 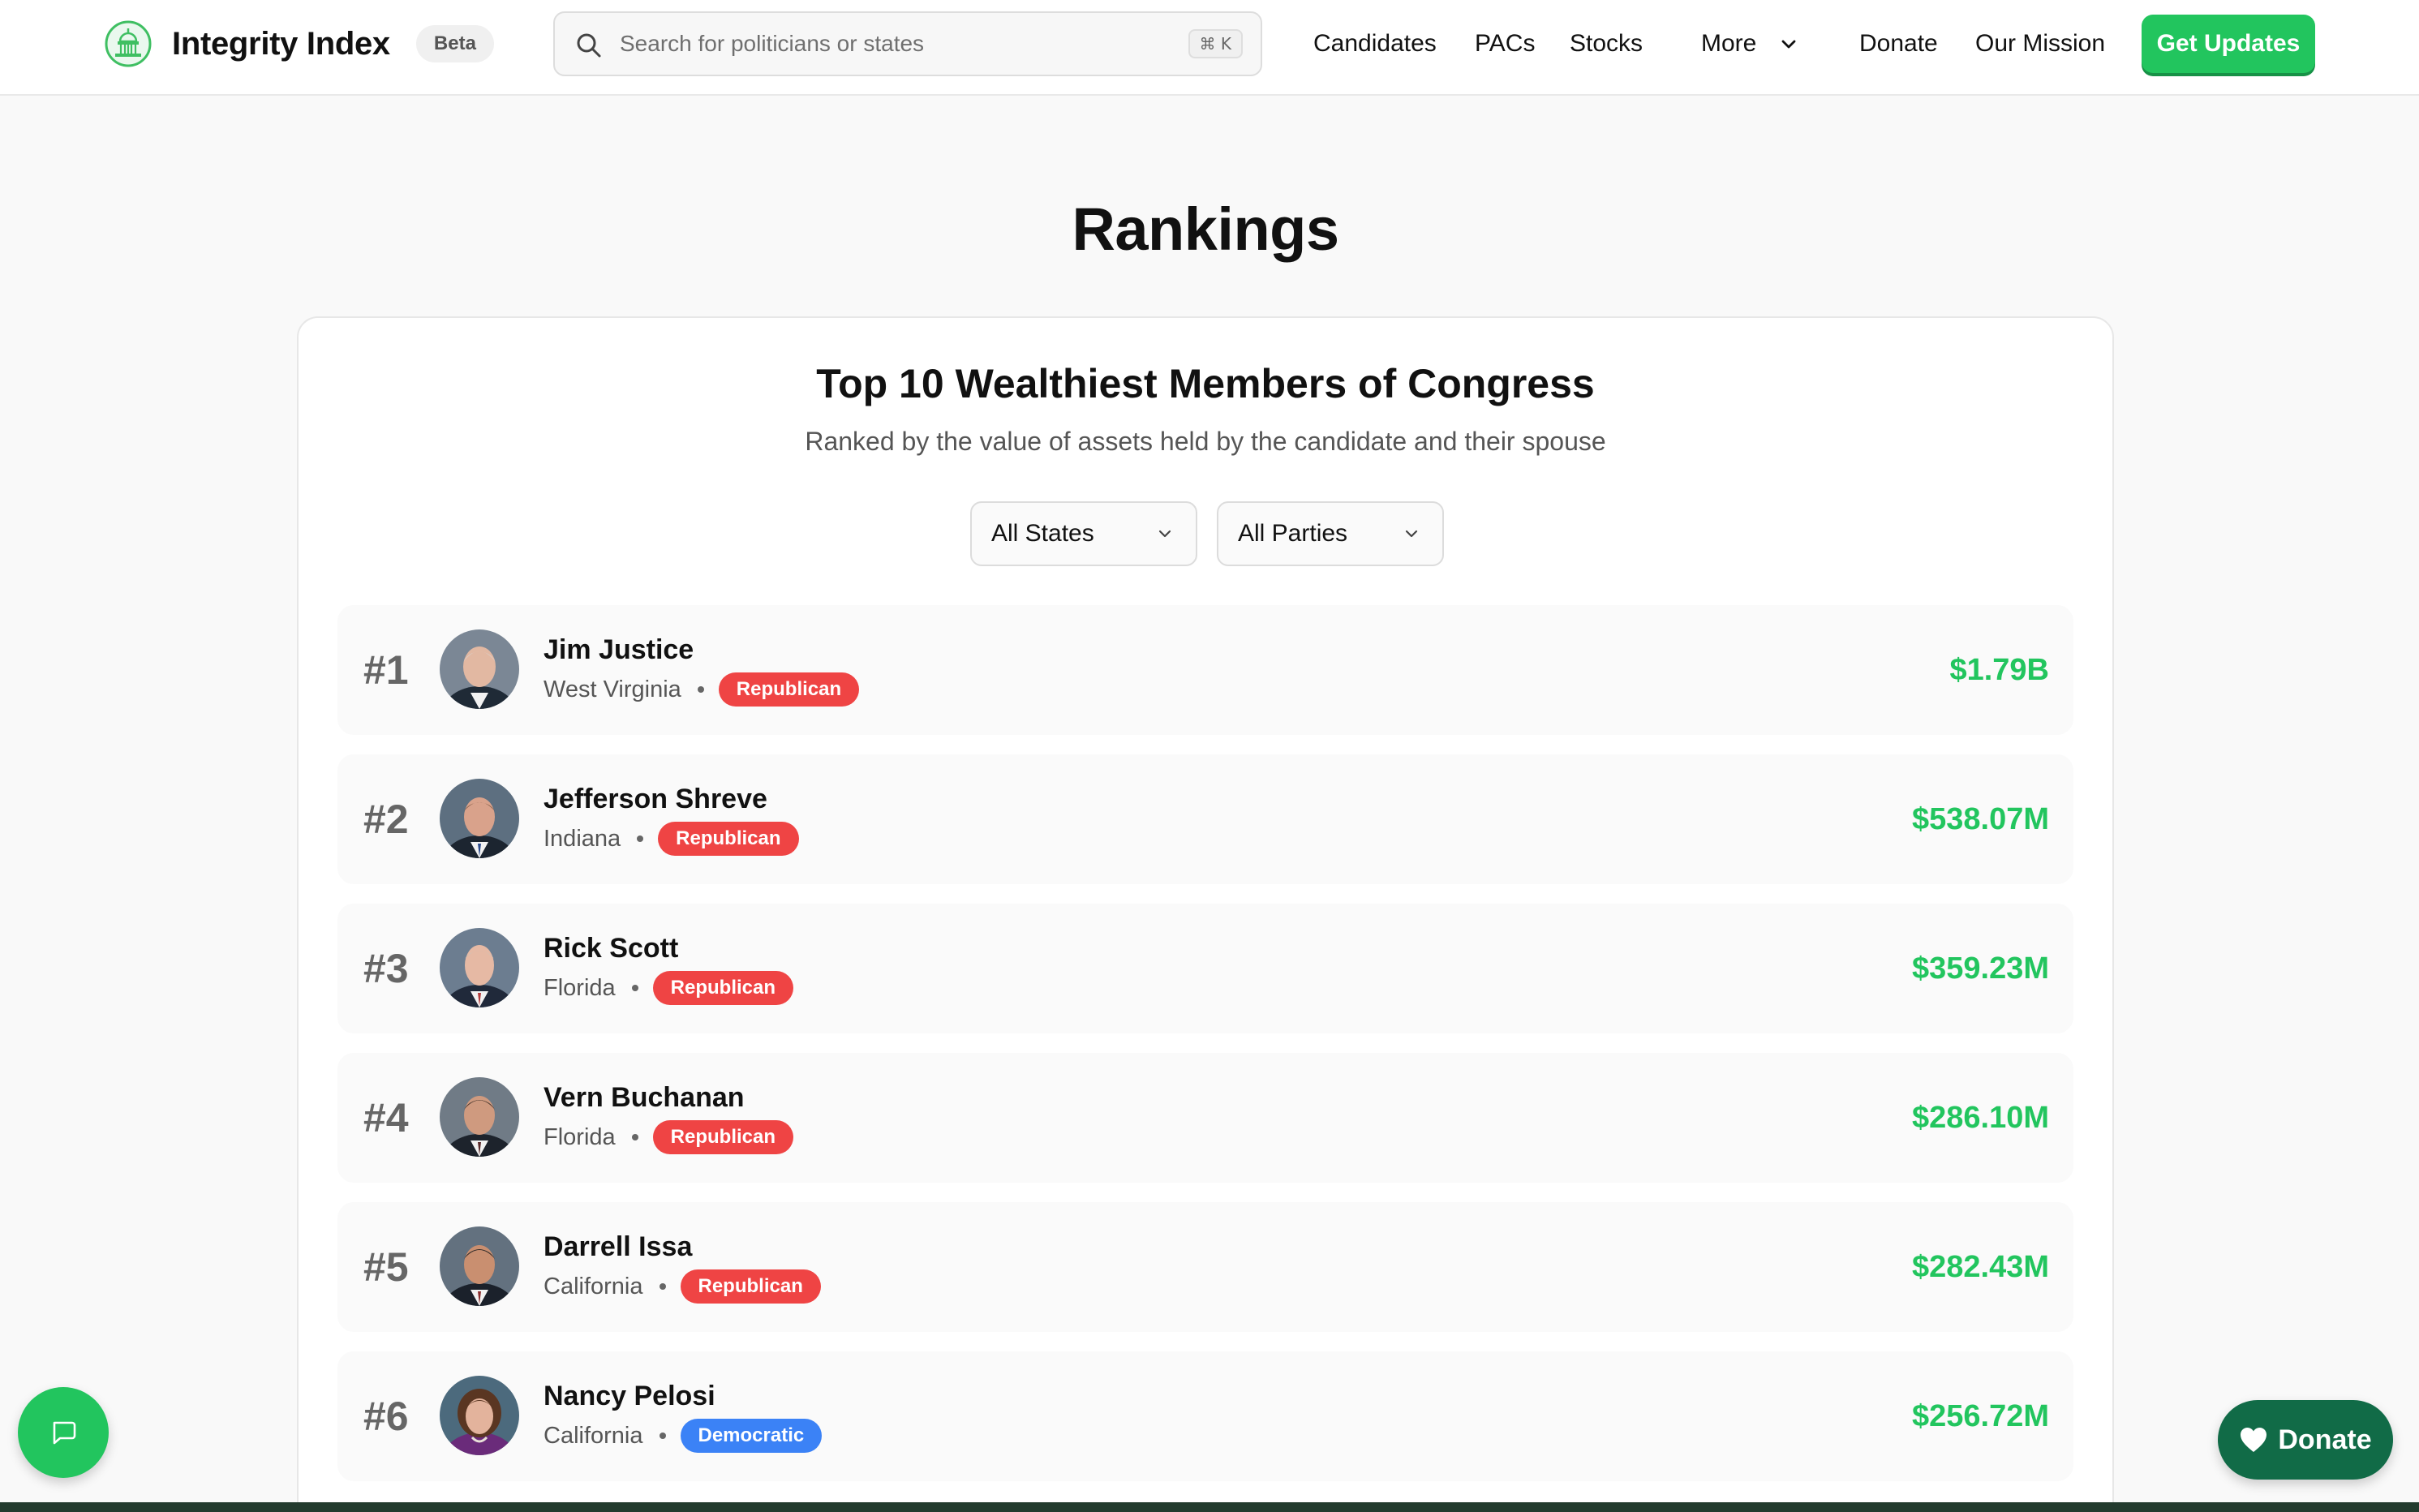 I want to click on net-worth: $282.43M, so click(x=1980, y=1267).